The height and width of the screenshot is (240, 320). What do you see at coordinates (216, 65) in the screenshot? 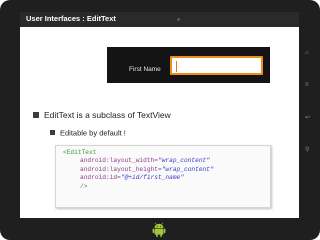
I see `first-name-input` at bounding box center [216, 65].